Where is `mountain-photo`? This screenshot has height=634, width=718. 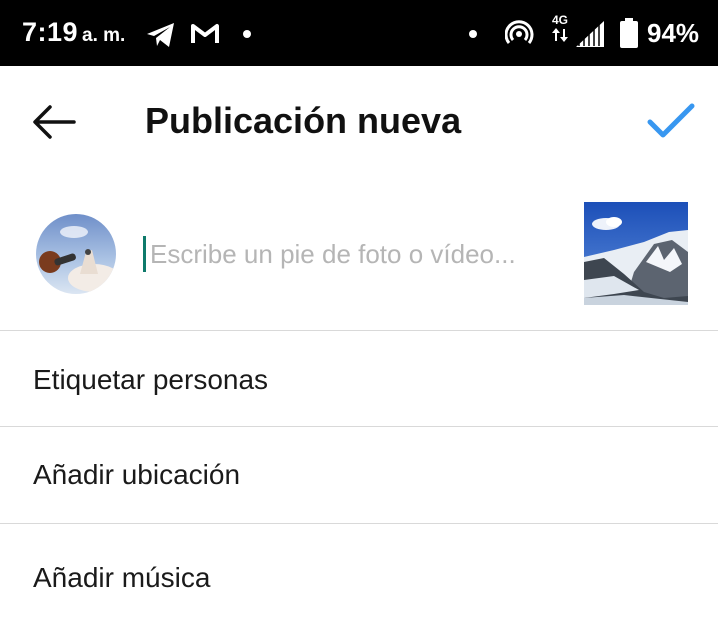 mountain-photo is located at coordinates (636, 253).